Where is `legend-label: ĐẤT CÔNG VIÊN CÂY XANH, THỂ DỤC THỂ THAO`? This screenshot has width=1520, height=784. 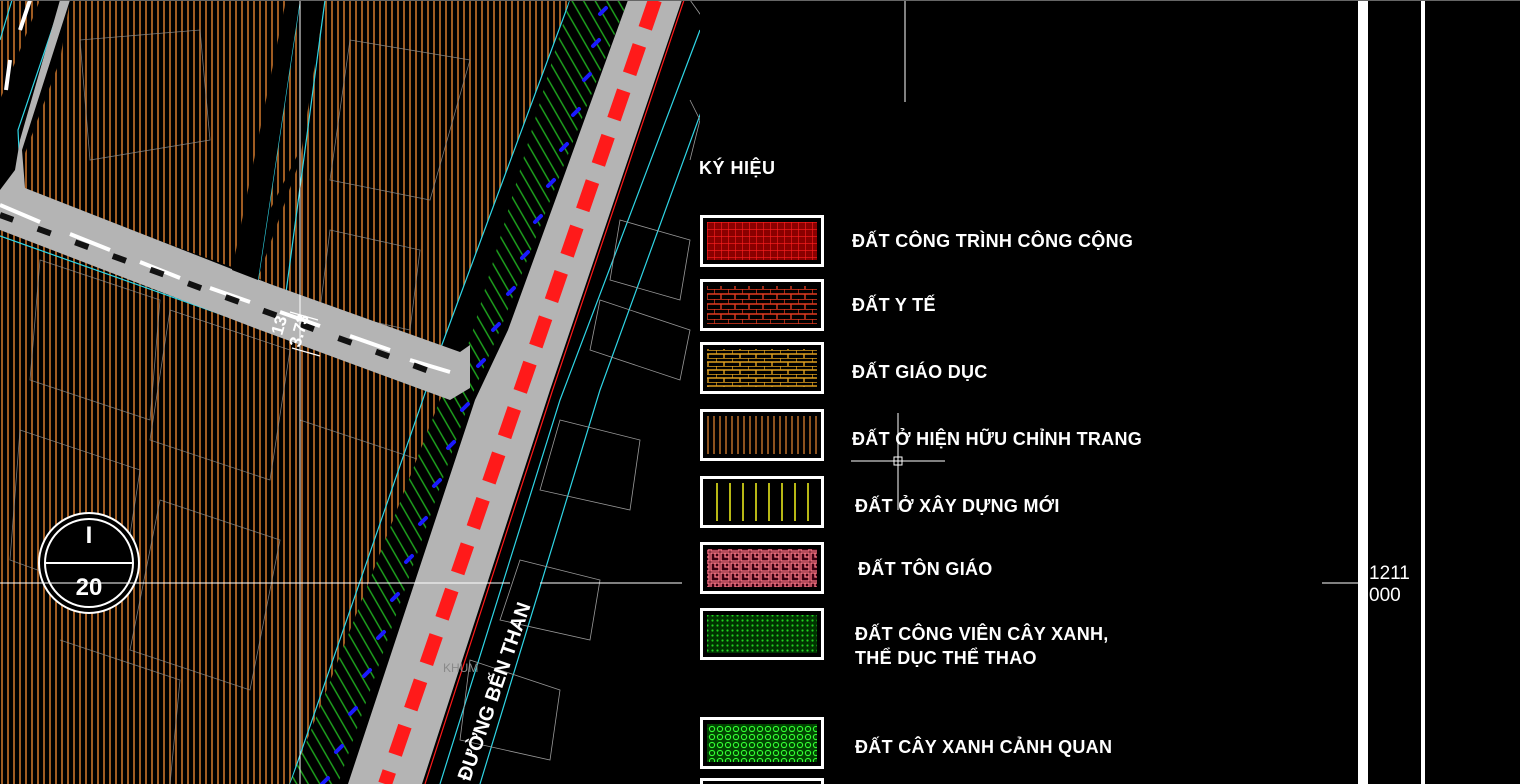
legend-label: ĐẤT CÔNG VIÊN CÂY XANH, THỂ DỤC THỂ THAO is located at coordinates (982, 646).